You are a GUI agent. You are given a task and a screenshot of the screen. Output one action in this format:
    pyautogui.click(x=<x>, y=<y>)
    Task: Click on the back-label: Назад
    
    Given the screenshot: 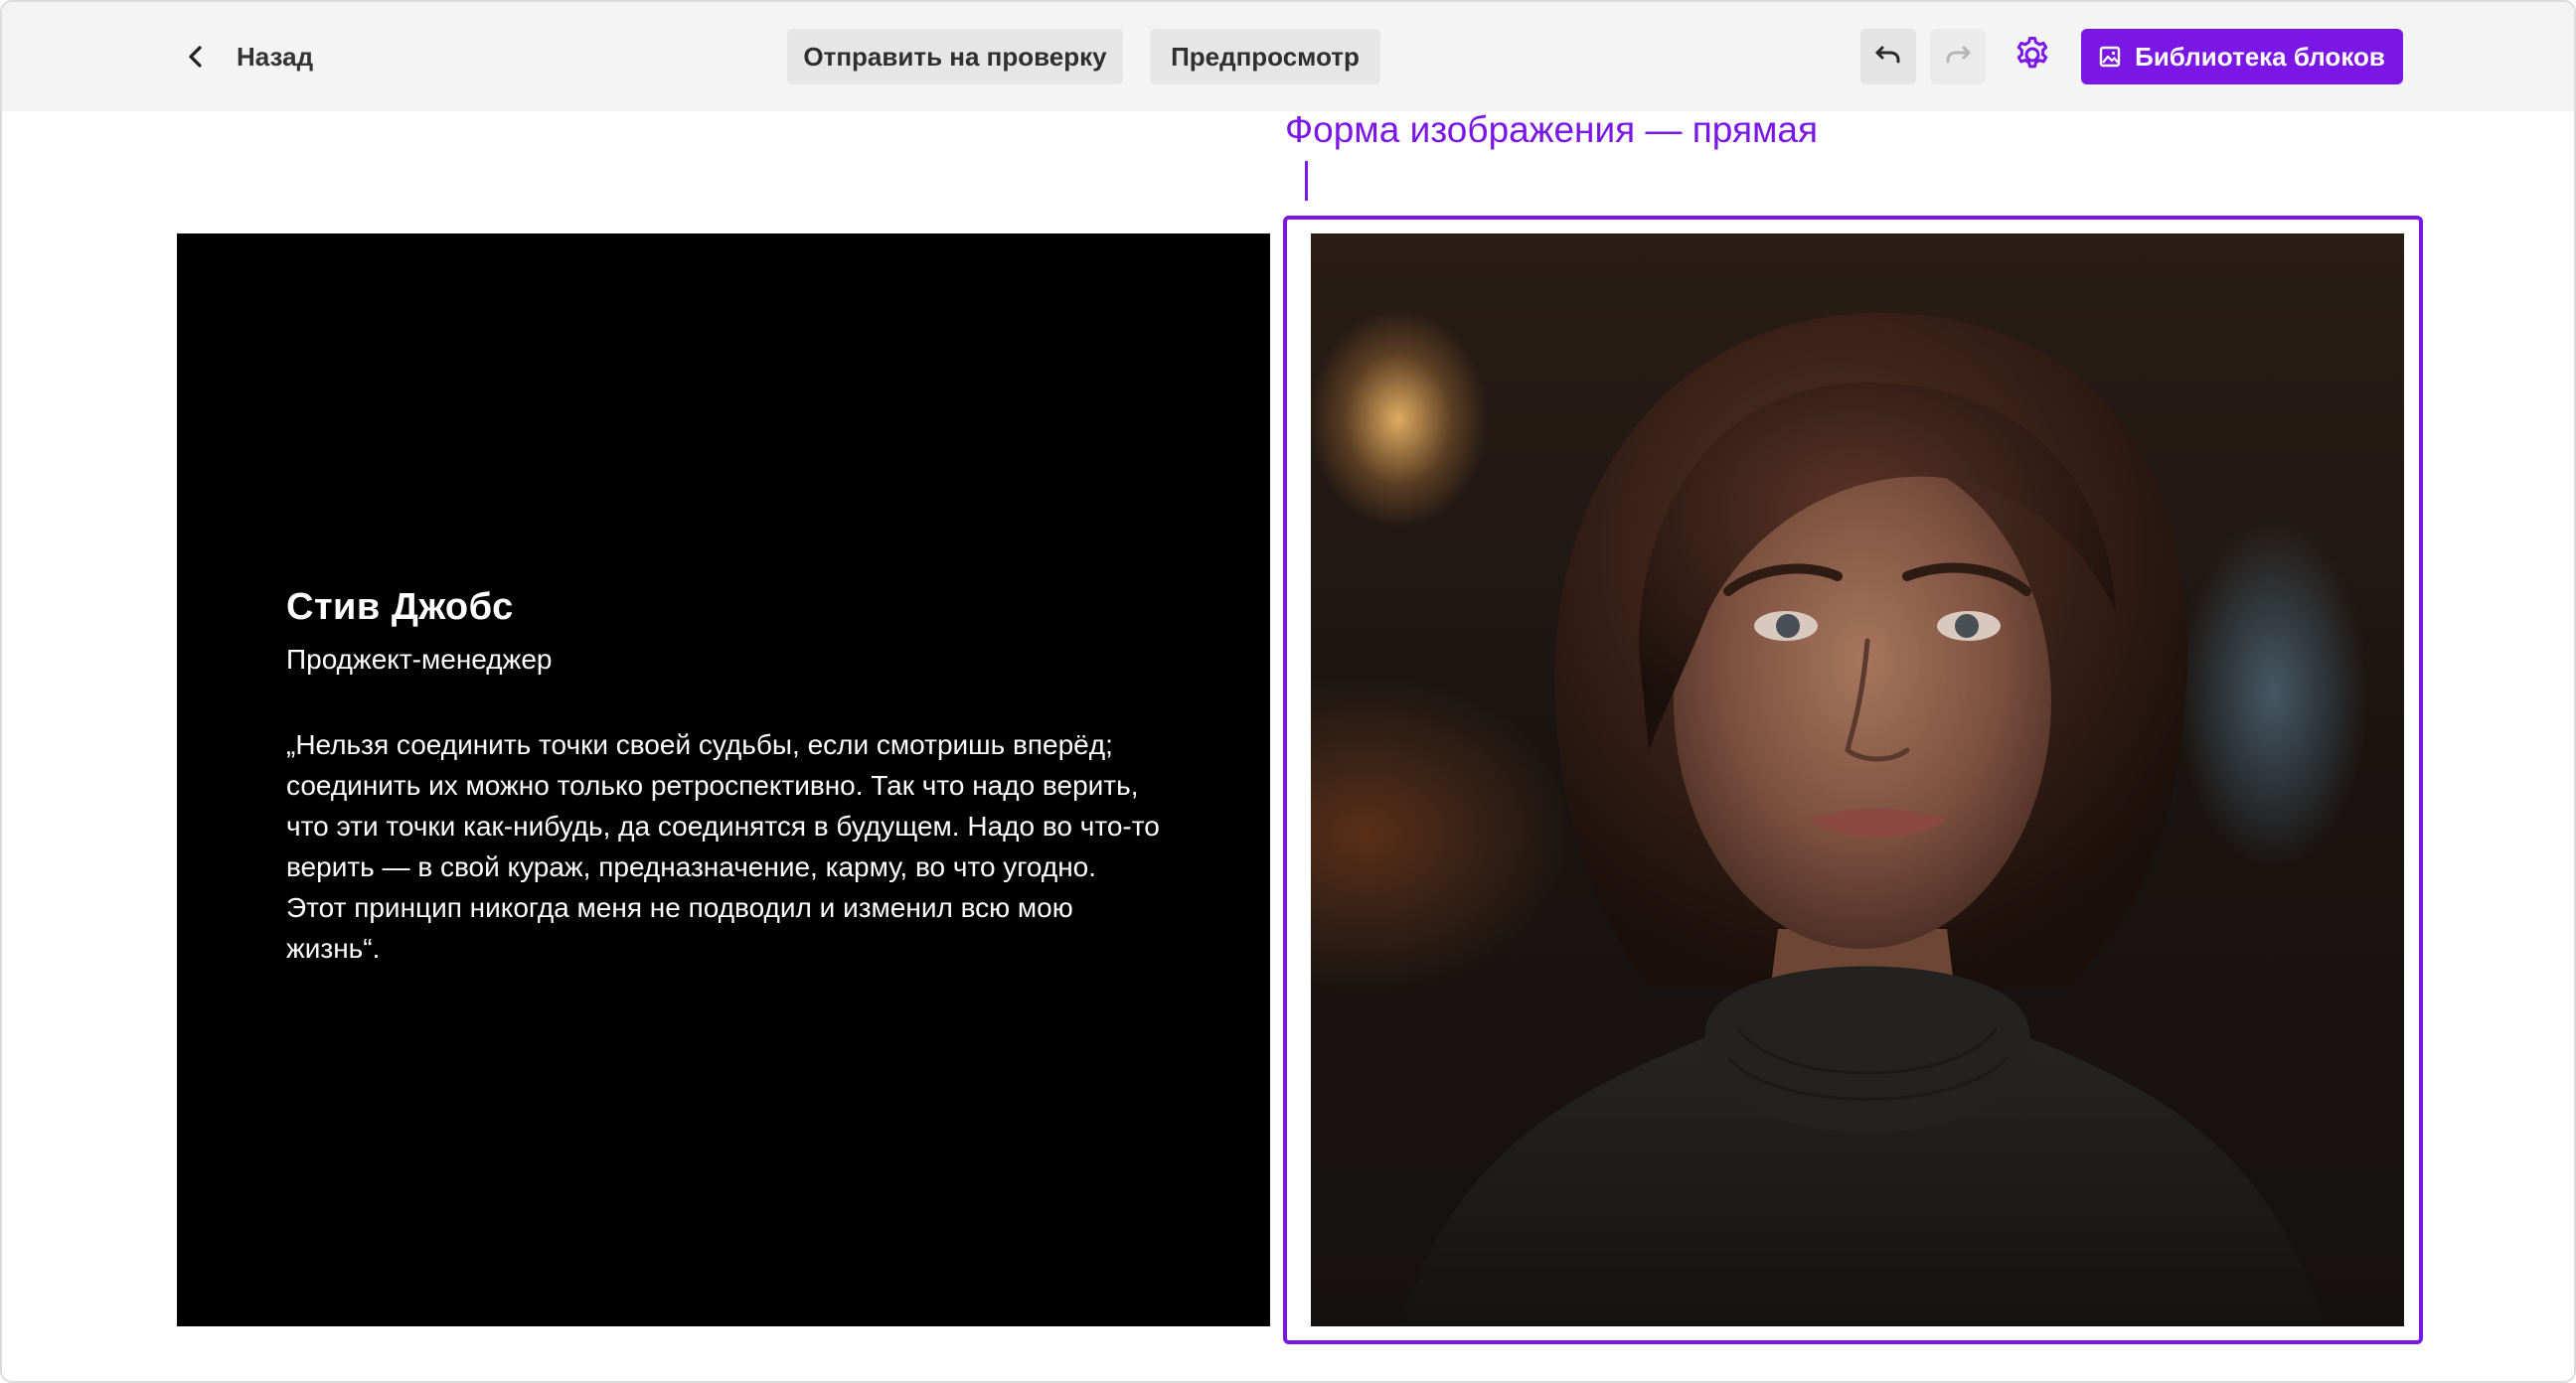 What is the action you would take?
    pyautogui.click(x=275, y=57)
    